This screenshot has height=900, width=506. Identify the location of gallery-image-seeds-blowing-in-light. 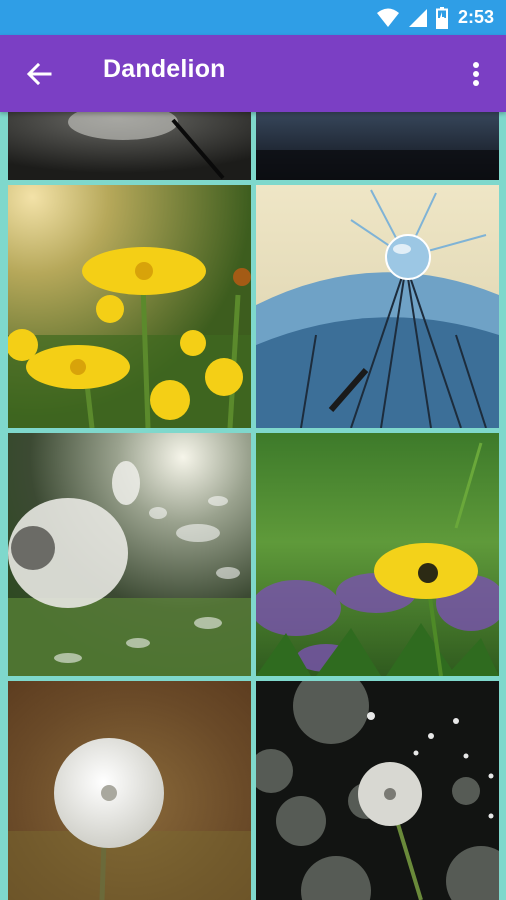
(129, 554).